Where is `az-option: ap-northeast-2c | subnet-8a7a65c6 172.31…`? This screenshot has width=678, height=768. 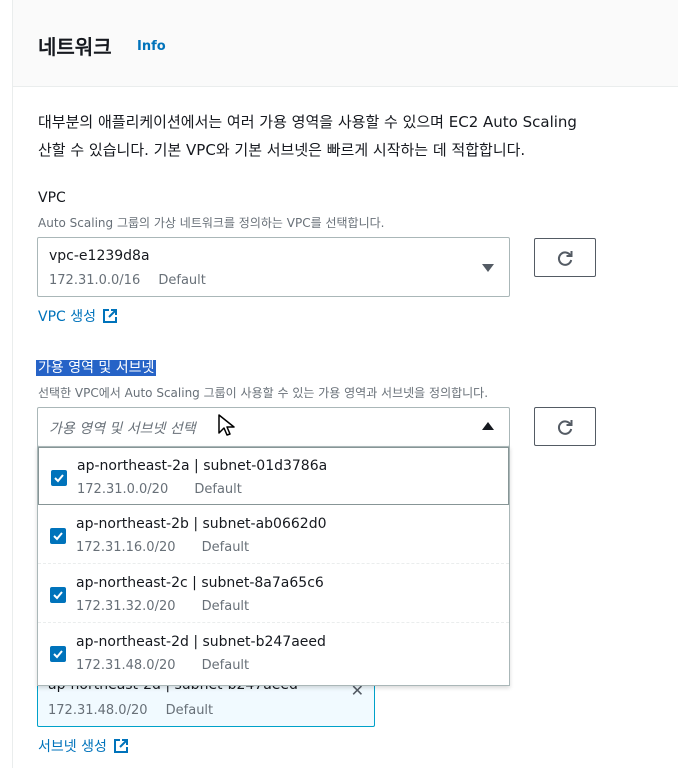
az-option: ap-northeast-2c | subnet-8a7a65c6 172.31… is located at coordinates (273, 594).